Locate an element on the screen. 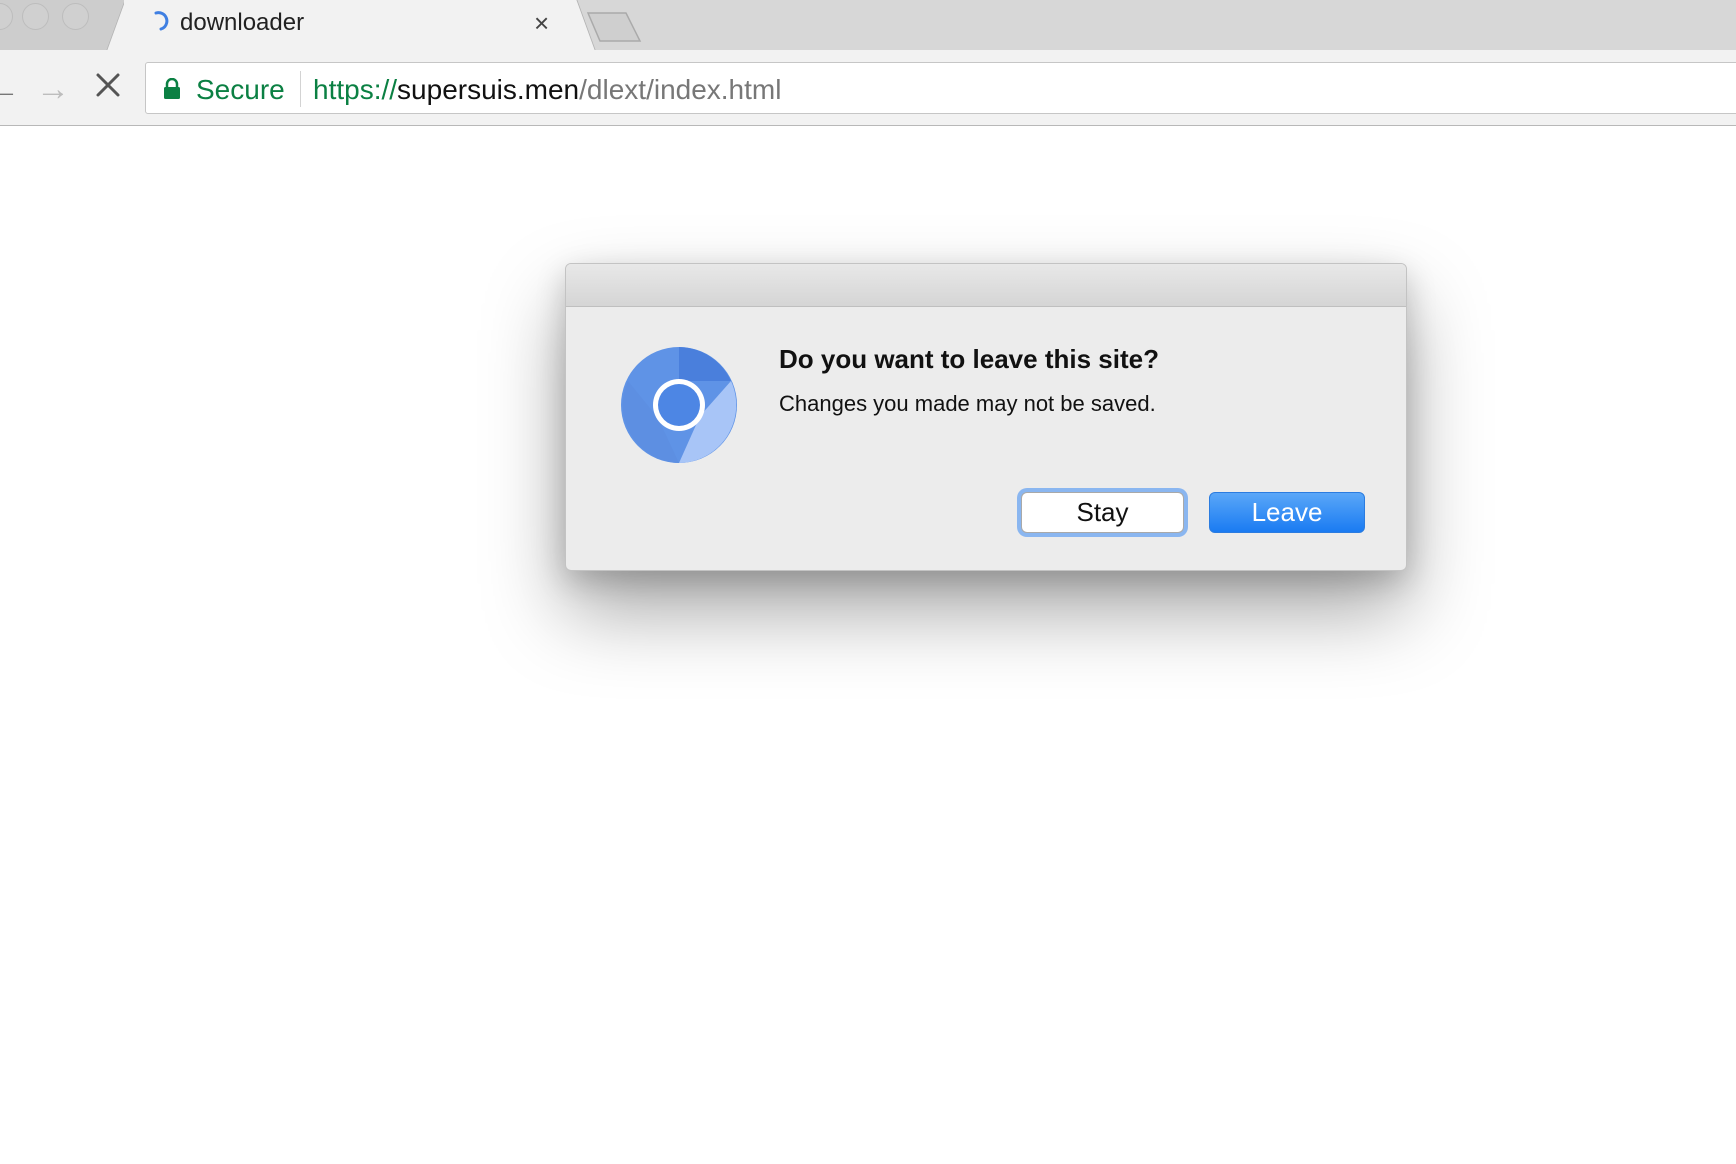  leave-button: Leave is located at coordinates (1287, 512).